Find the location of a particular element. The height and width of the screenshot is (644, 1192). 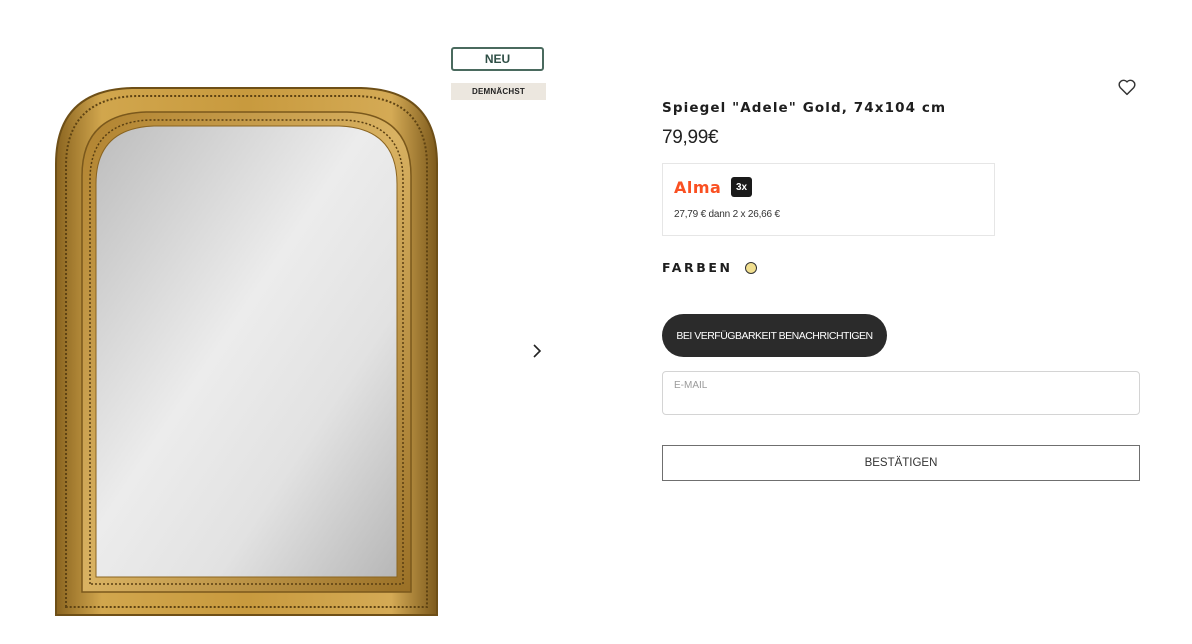

email-label: E-MAIL is located at coordinates (691, 385).